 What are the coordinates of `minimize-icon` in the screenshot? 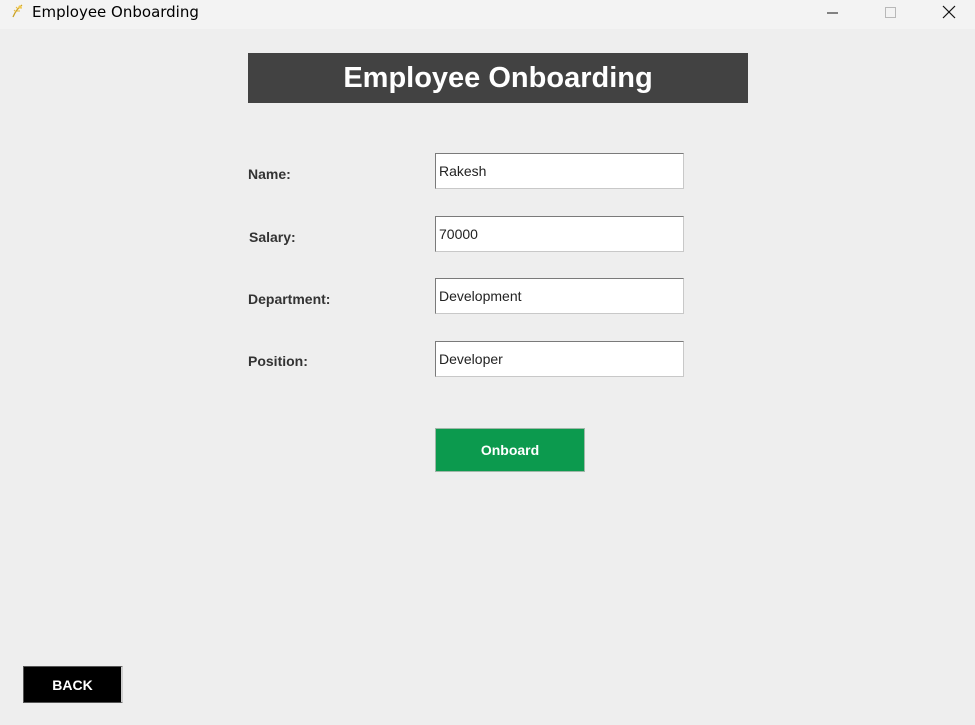 It's located at (833, 15).